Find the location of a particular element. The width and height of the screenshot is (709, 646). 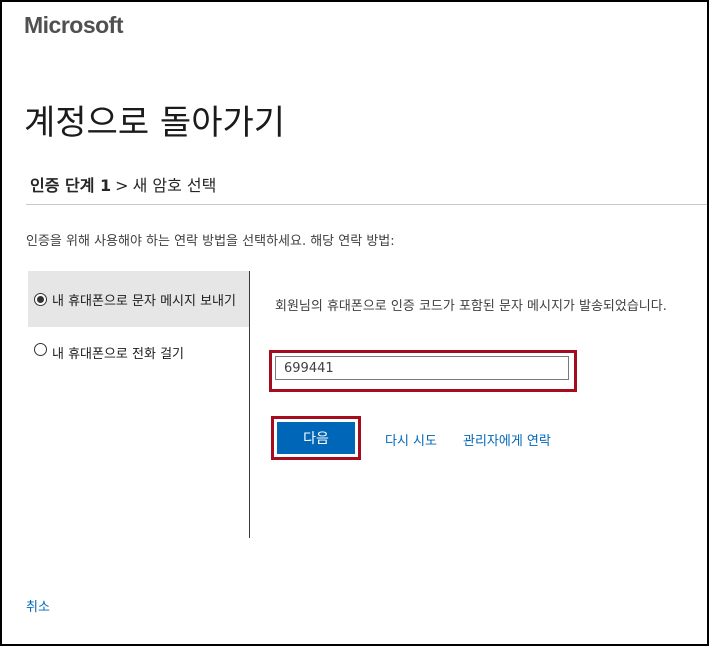

radio-unselected-icon is located at coordinates (40, 349).